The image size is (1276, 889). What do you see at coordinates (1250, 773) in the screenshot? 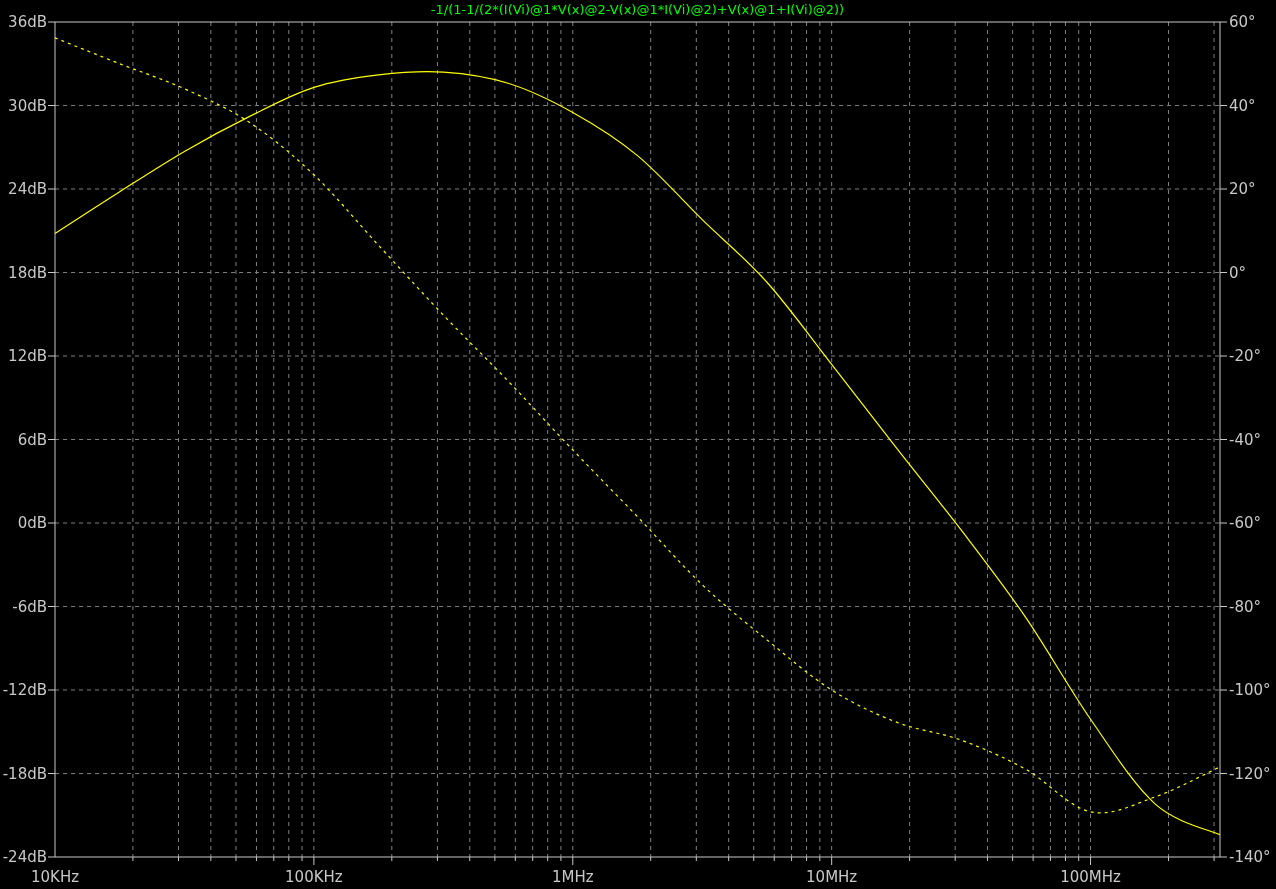
I see `y2-tick-label: -120°` at bounding box center [1250, 773].